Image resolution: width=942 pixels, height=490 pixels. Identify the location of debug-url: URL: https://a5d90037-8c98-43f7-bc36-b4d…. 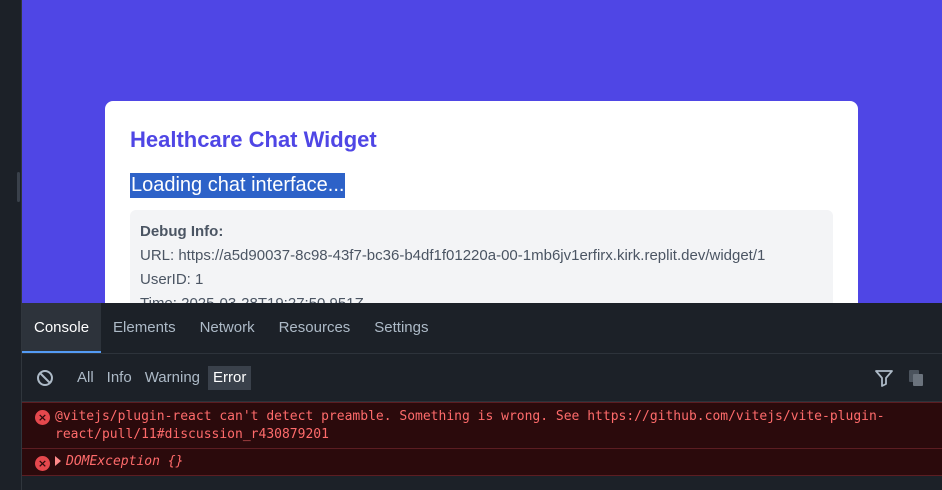
(453, 255).